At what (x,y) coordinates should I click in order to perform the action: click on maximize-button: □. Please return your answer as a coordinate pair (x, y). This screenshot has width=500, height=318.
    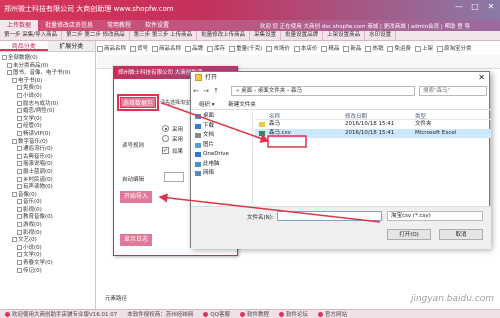
    Looking at the image, I should click on (475, 7).